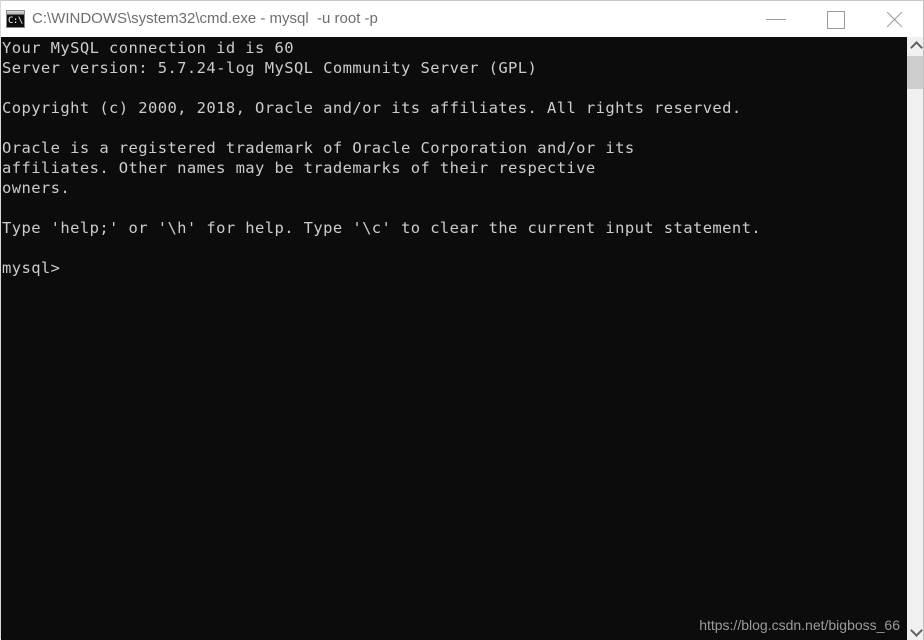 The image size is (924, 640). I want to click on cmd-icon-prompt-text: C:\, so click(15, 21).